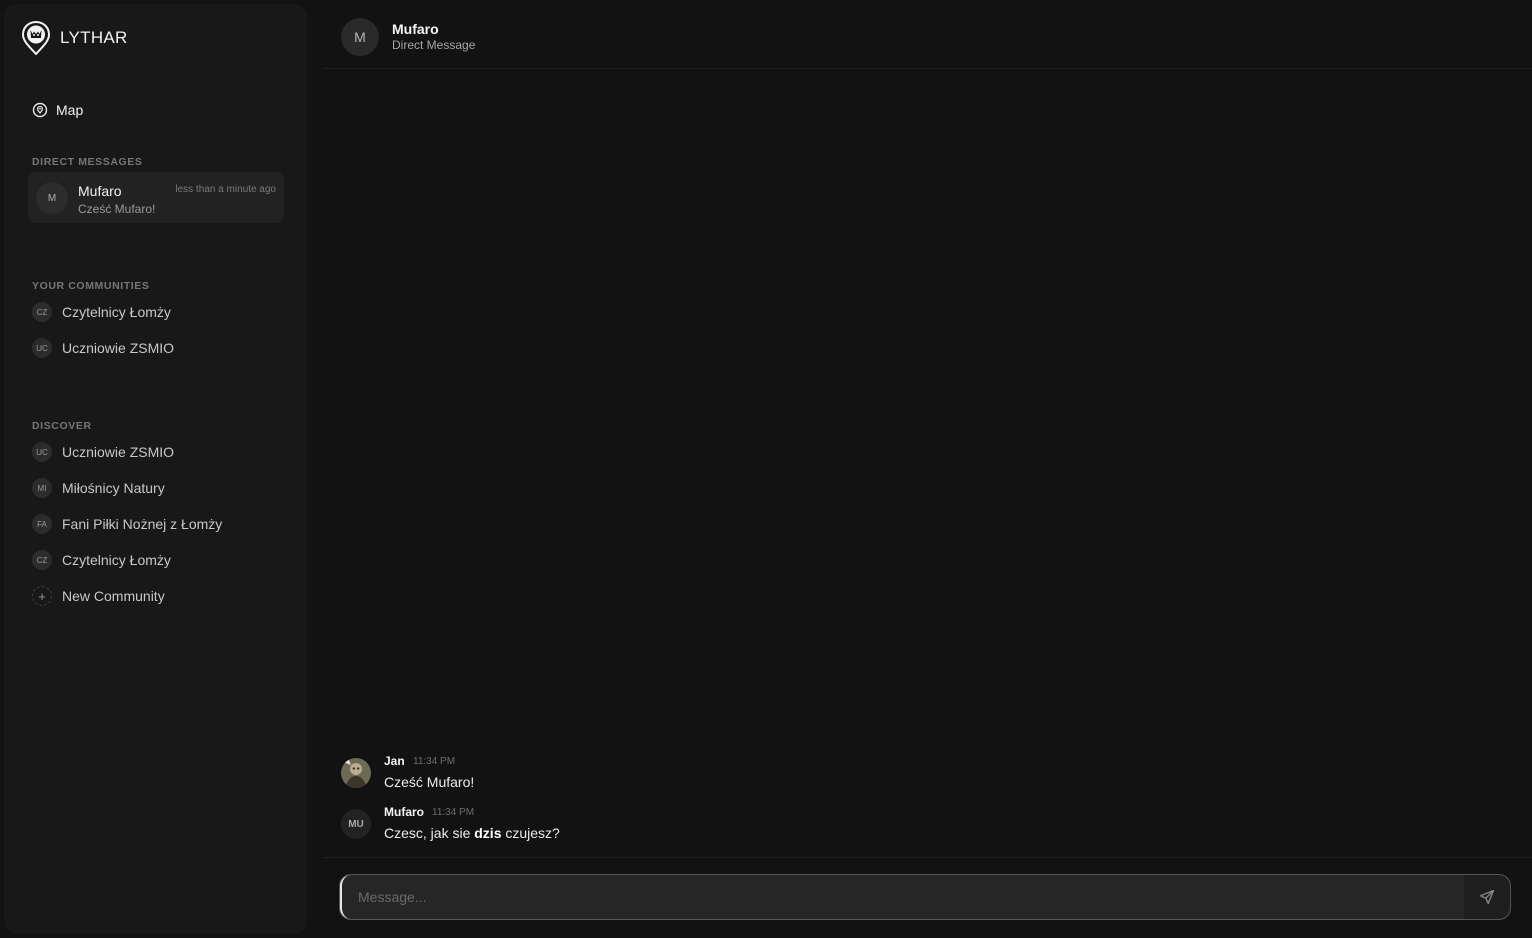 The width and height of the screenshot is (1532, 938). Describe the element at coordinates (113, 596) in the screenshot. I see `new-community-label: New Community` at that location.